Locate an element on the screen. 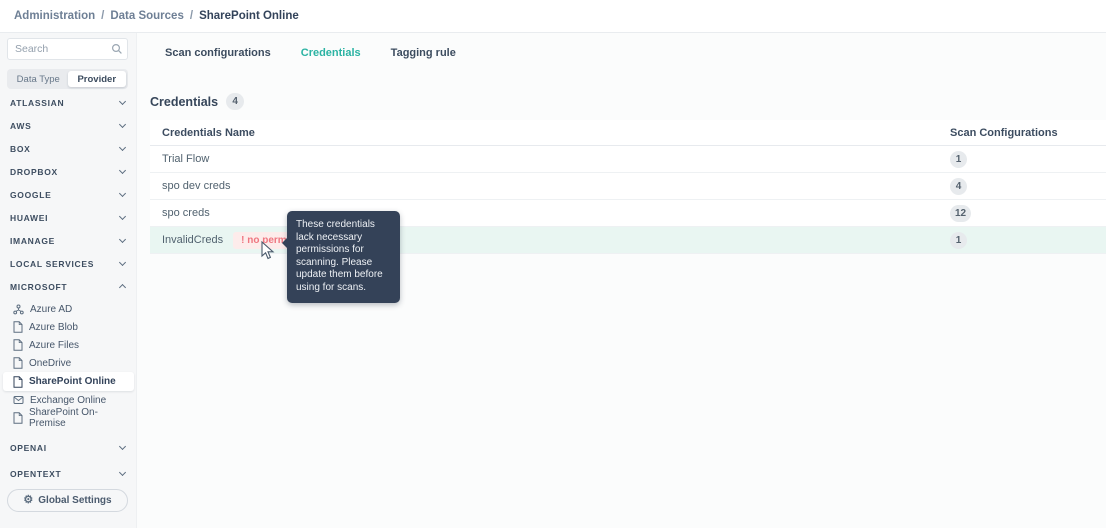  sidebar-category-local-services: LOCAL SERVICES is located at coordinates (68, 263).